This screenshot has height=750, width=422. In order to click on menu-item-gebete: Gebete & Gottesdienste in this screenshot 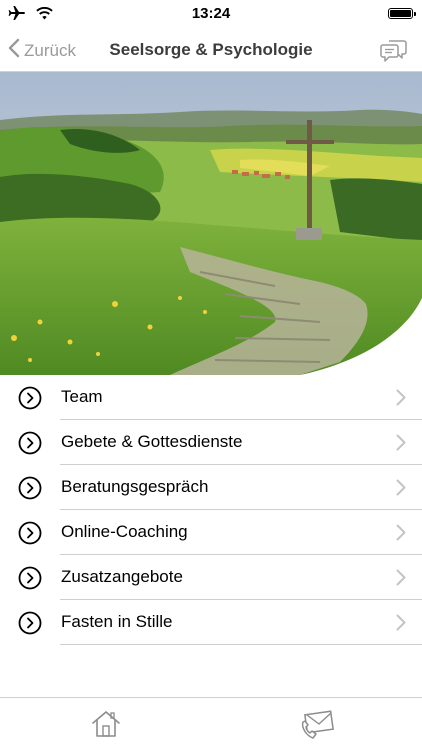, I will do `click(211, 442)`.